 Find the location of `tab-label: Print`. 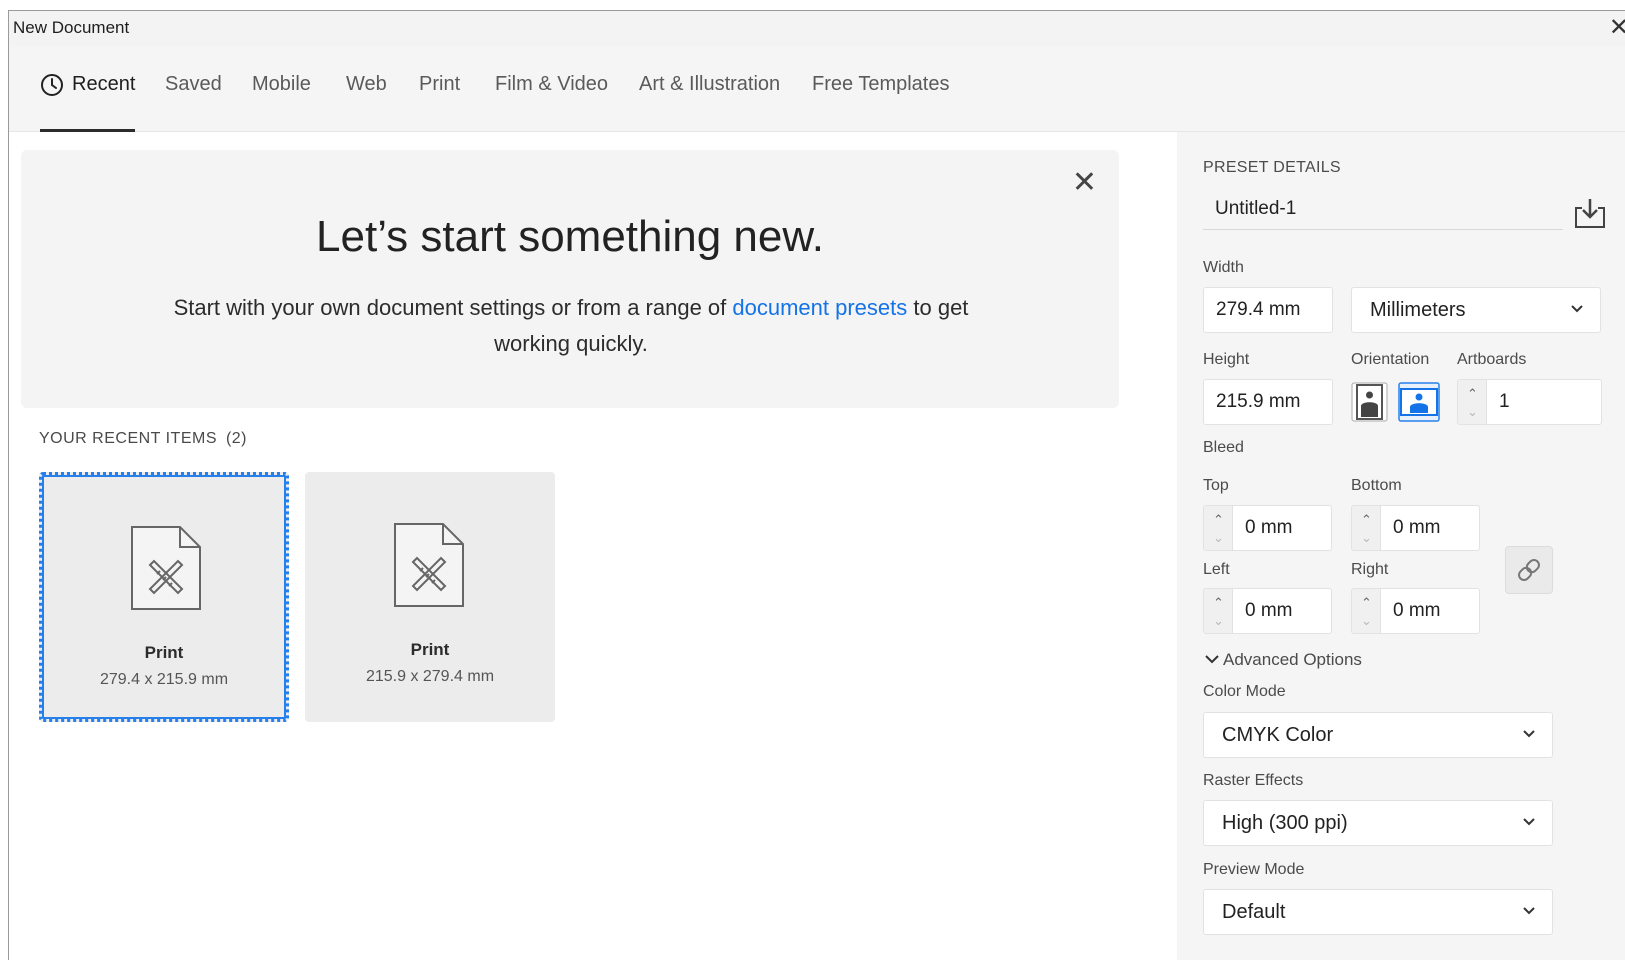

tab-label: Print is located at coordinates (440, 84).